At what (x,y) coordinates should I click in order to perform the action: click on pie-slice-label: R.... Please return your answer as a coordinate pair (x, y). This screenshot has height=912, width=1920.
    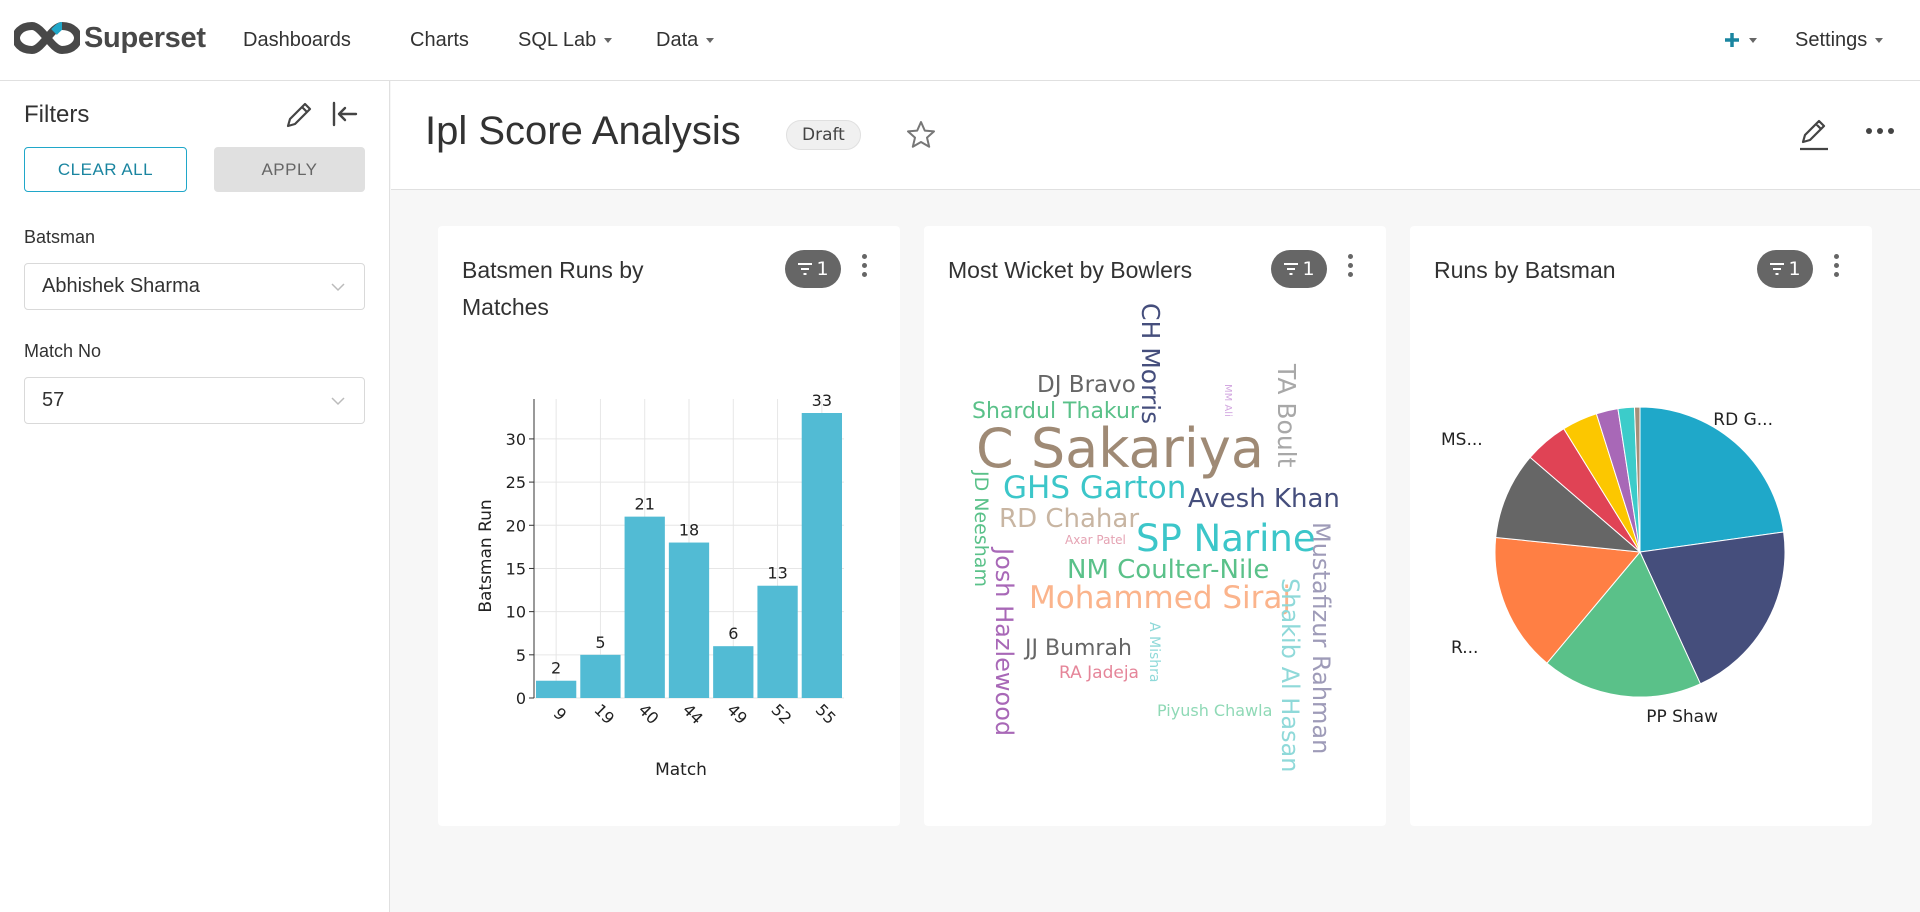
    Looking at the image, I should click on (1464, 648).